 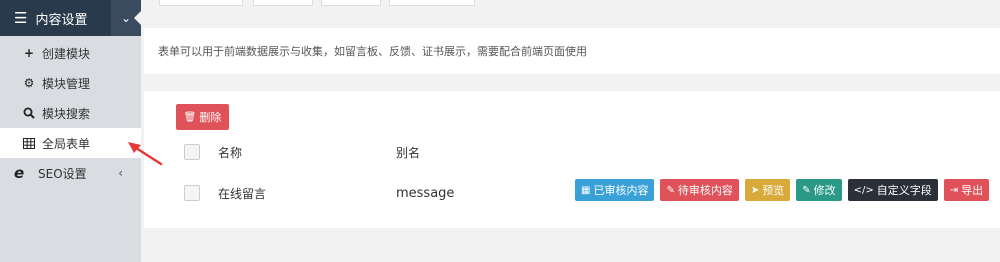 What do you see at coordinates (66, 83) in the screenshot?
I see `sidebar-item-label: 模块管理` at bounding box center [66, 83].